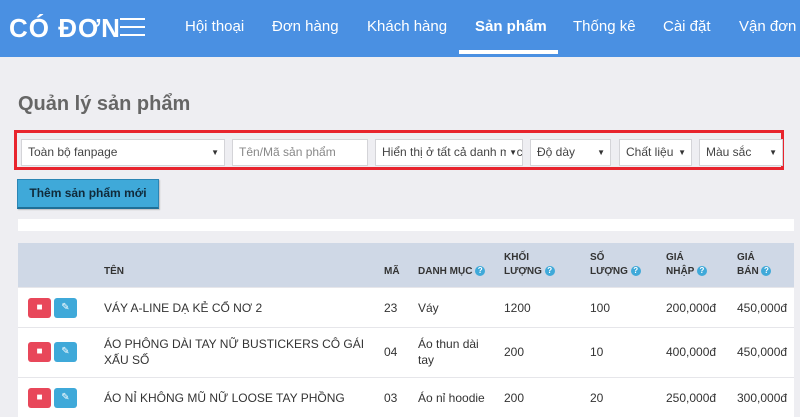 The image size is (800, 417). What do you see at coordinates (691, 352) in the screenshot?
I see `product-cost: 400,000đ` at bounding box center [691, 352].